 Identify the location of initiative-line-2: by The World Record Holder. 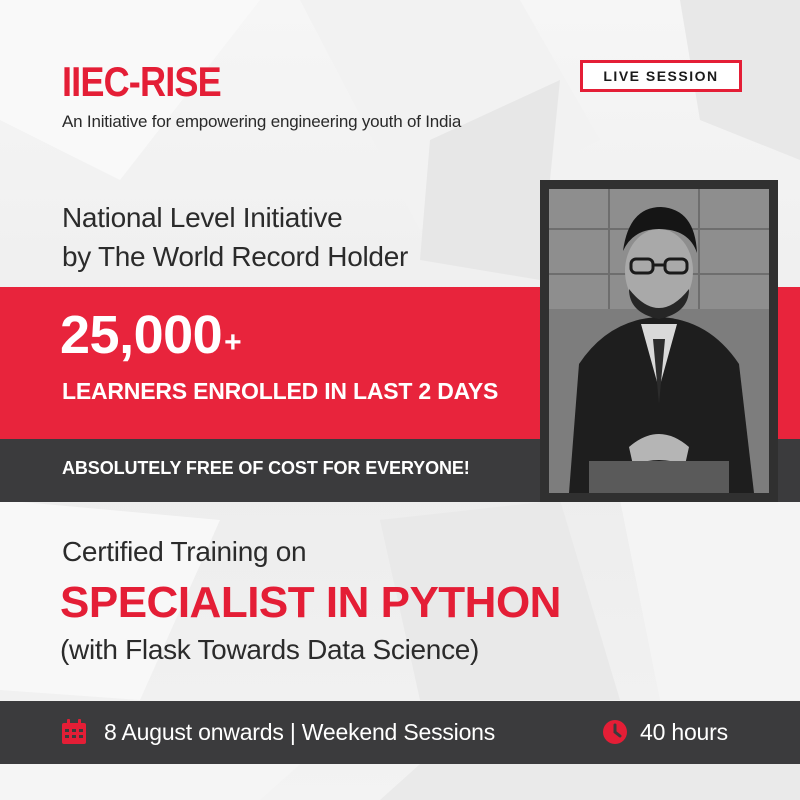
(235, 256).